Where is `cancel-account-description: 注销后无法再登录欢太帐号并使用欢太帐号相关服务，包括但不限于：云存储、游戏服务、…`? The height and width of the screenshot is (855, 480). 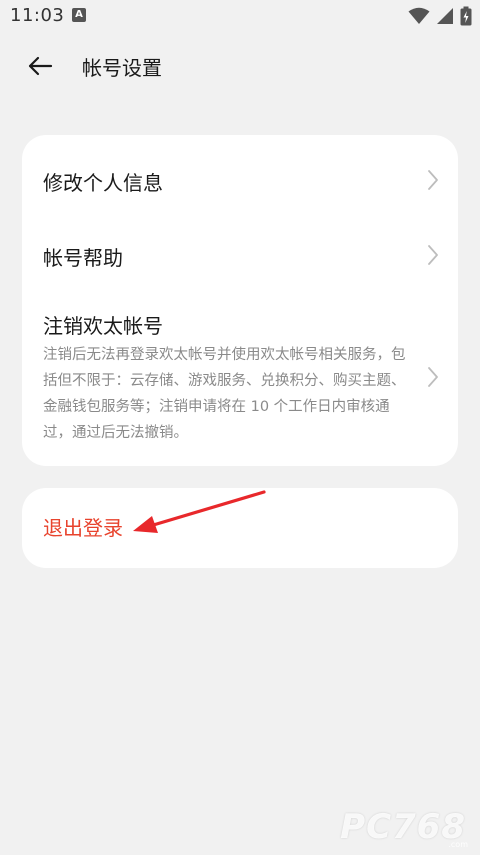
cancel-account-description: 注销后无法再登录欢太帐号并使用欢太帐号相关服务，包括但不限于：云存储、游戏服务、… is located at coordinates (224, 394).